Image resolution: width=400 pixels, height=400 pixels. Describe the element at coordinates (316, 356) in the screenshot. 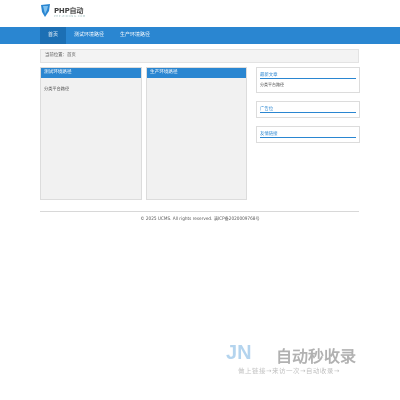

I see `watermark-text: 自动秒收录` at that location.